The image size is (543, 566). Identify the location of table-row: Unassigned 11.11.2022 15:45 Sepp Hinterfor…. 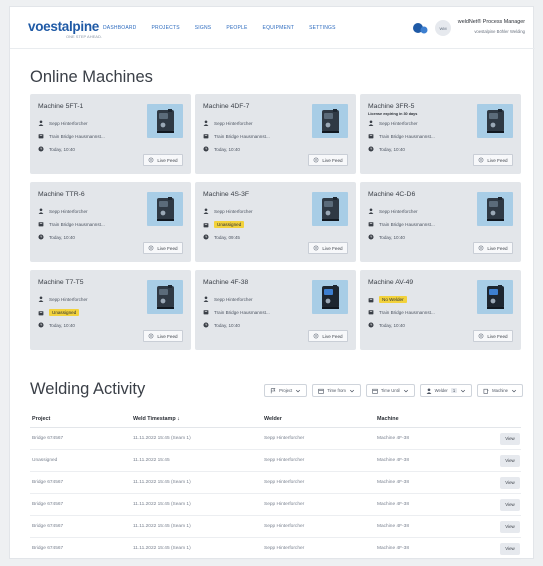
(275, 461).